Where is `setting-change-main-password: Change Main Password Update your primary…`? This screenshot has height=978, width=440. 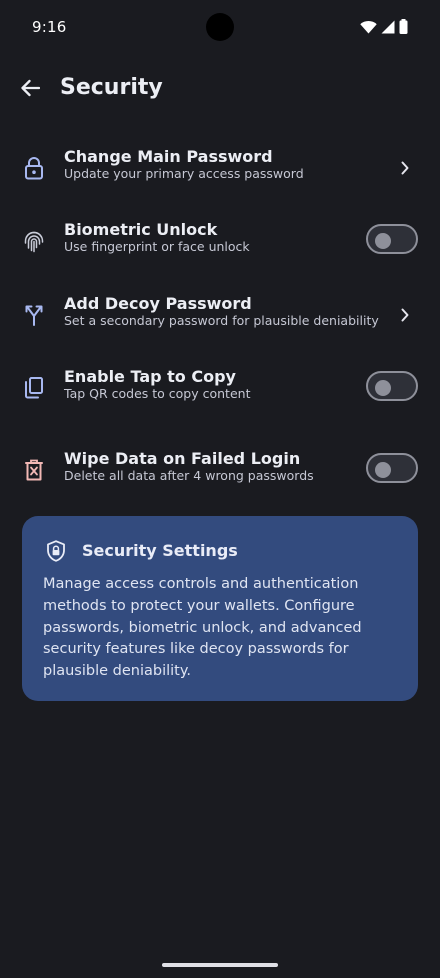 setting-change-main-password: Change Main Password Update your primary… is located at coordinates (220, 170).